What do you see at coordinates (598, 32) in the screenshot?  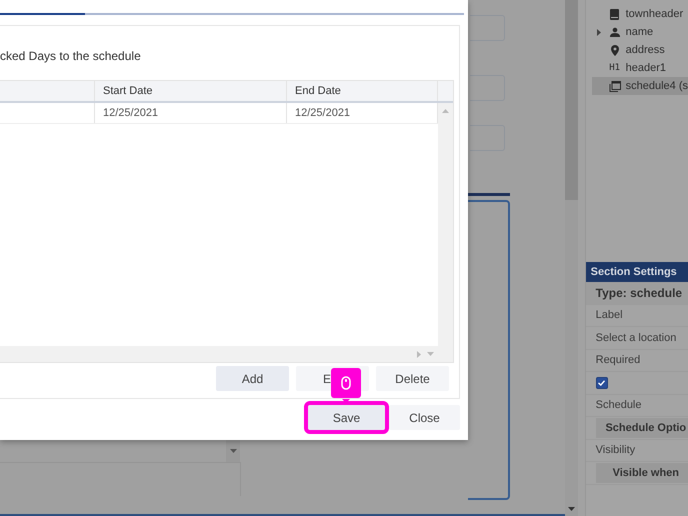 I see `expand-icon` at bounding box center [598, 32].